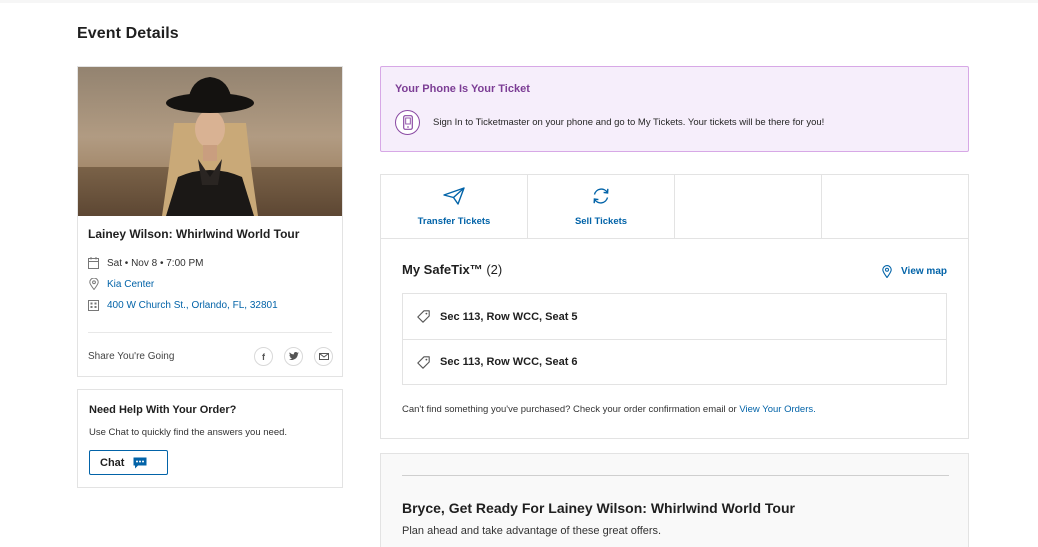 Image resolution: width=1038 pixels, height=547 pixels. I want to click on chat-button: Chat, so click(128, 462).